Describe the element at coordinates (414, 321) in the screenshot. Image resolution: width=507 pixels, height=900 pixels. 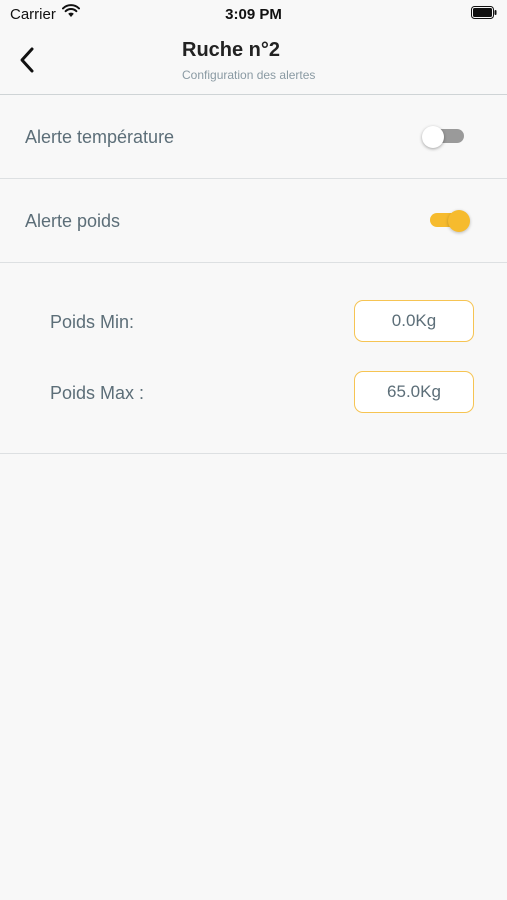
I see `weight-min-input: 0.0Kg` at that location.